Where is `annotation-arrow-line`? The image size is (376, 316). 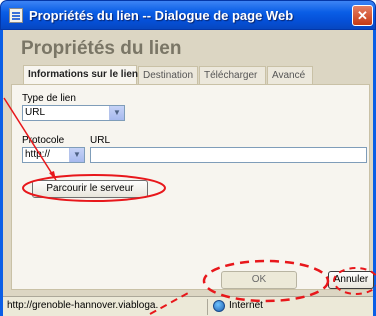
annotation-arrow-line is located at coordinates (30, 139).